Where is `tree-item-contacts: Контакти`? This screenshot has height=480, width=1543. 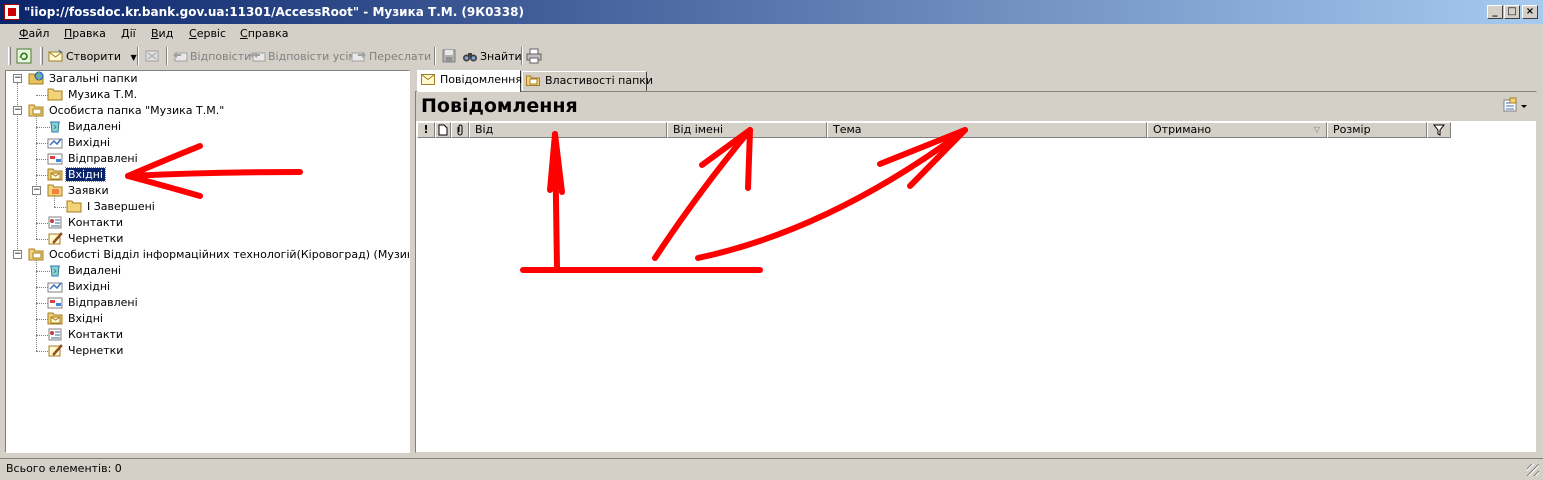
tree-item-contacts: Контакти is located at coordinates (86, 223).